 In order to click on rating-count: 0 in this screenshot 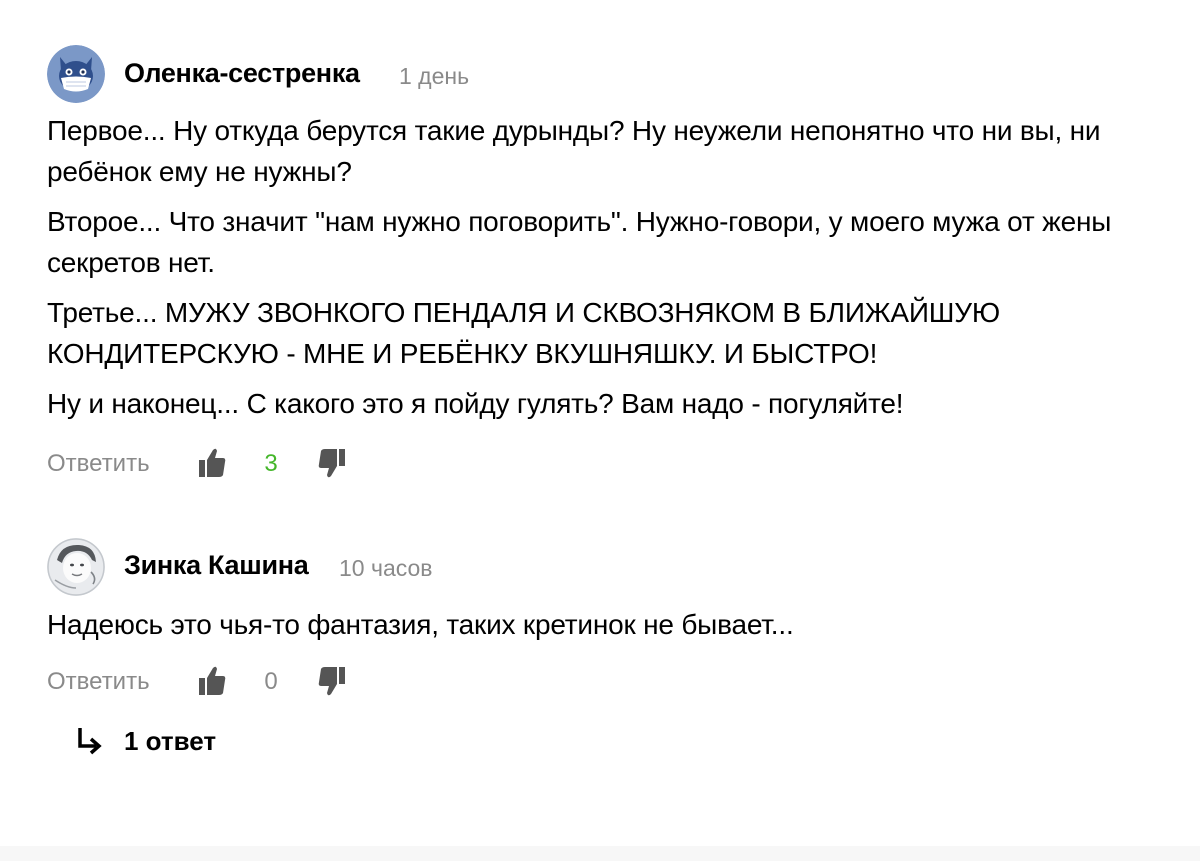, I will do `click(271, 681)`.